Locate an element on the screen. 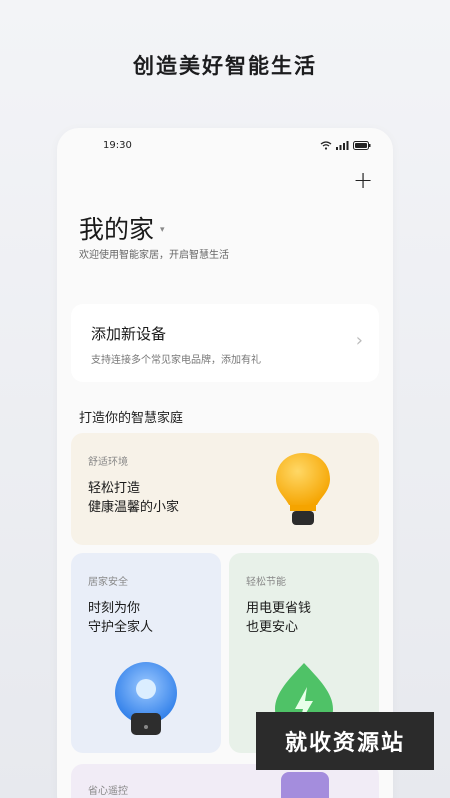 The image size is (450, 798). energy-line-2: 也更安心 is located at coordinates (272, 627).